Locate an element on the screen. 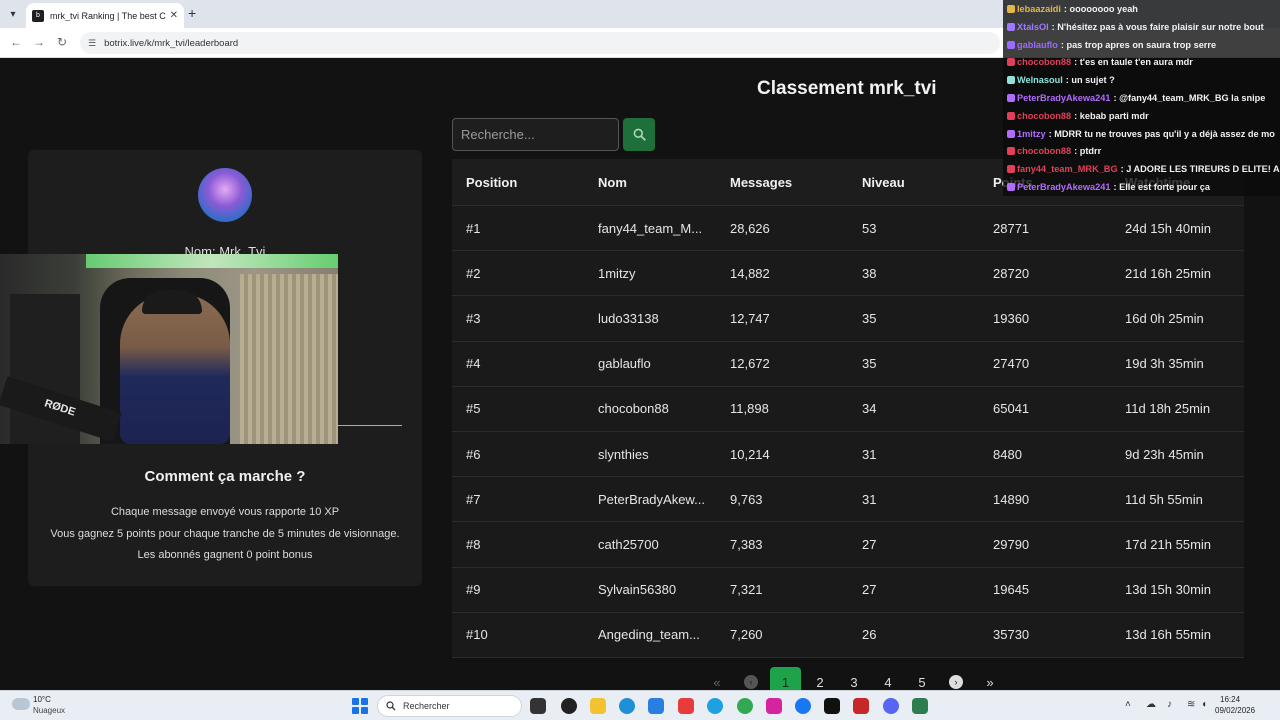 The image size is (1280, 720). chat-text: : pas trop apres on saura trop serre is located at coordinates (1138, 44).